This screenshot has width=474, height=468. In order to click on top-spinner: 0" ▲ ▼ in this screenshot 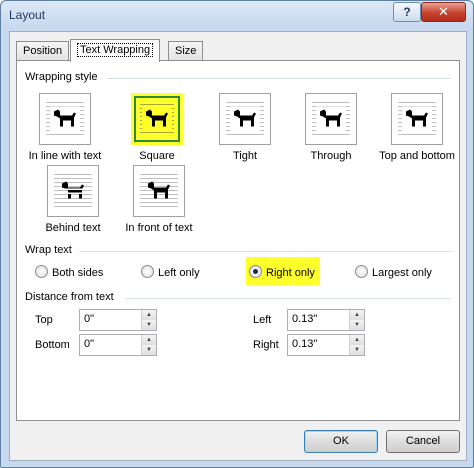, I will do `click(118, 320)`.